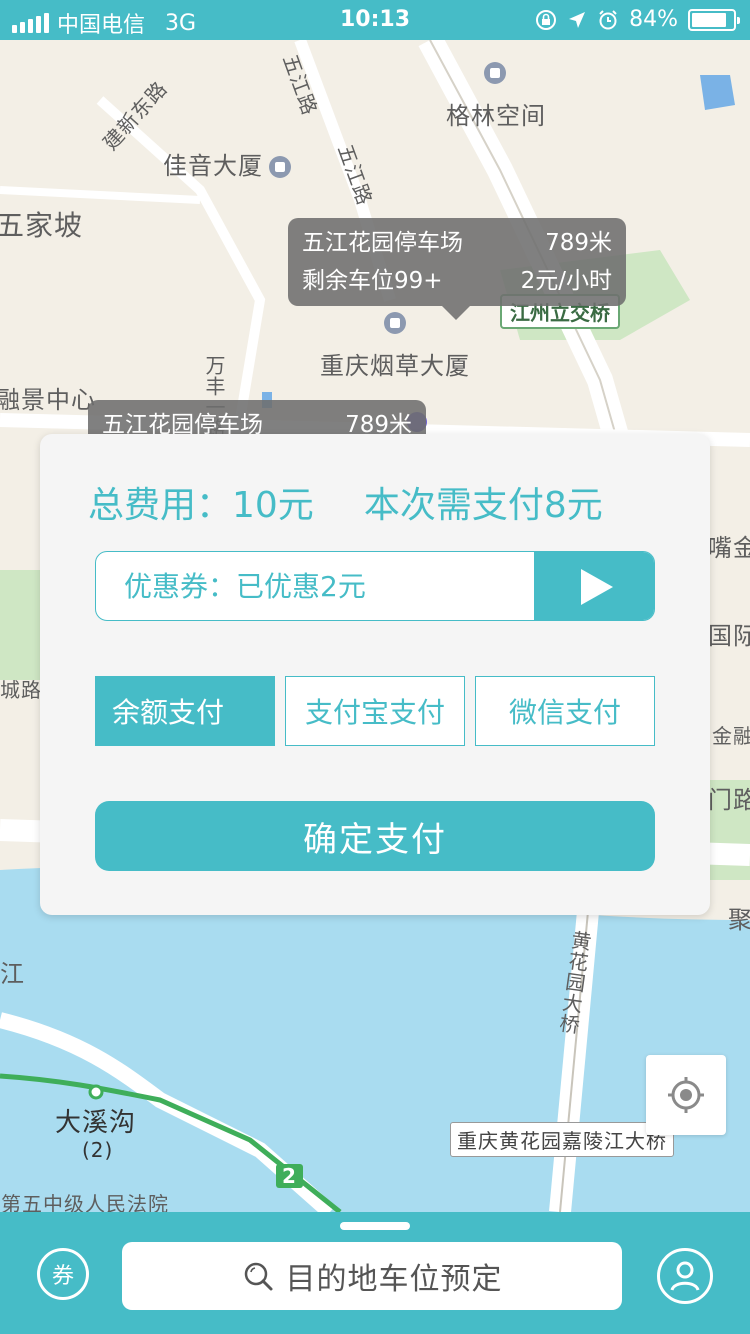 The image size is (750, 1334). What do you see at coordinates (562, 1139) in the screenshot?
I see `map-label-jialing-bridge: 重庆黄花园嘉陵江大桥` at bounding box center [562, 1139].